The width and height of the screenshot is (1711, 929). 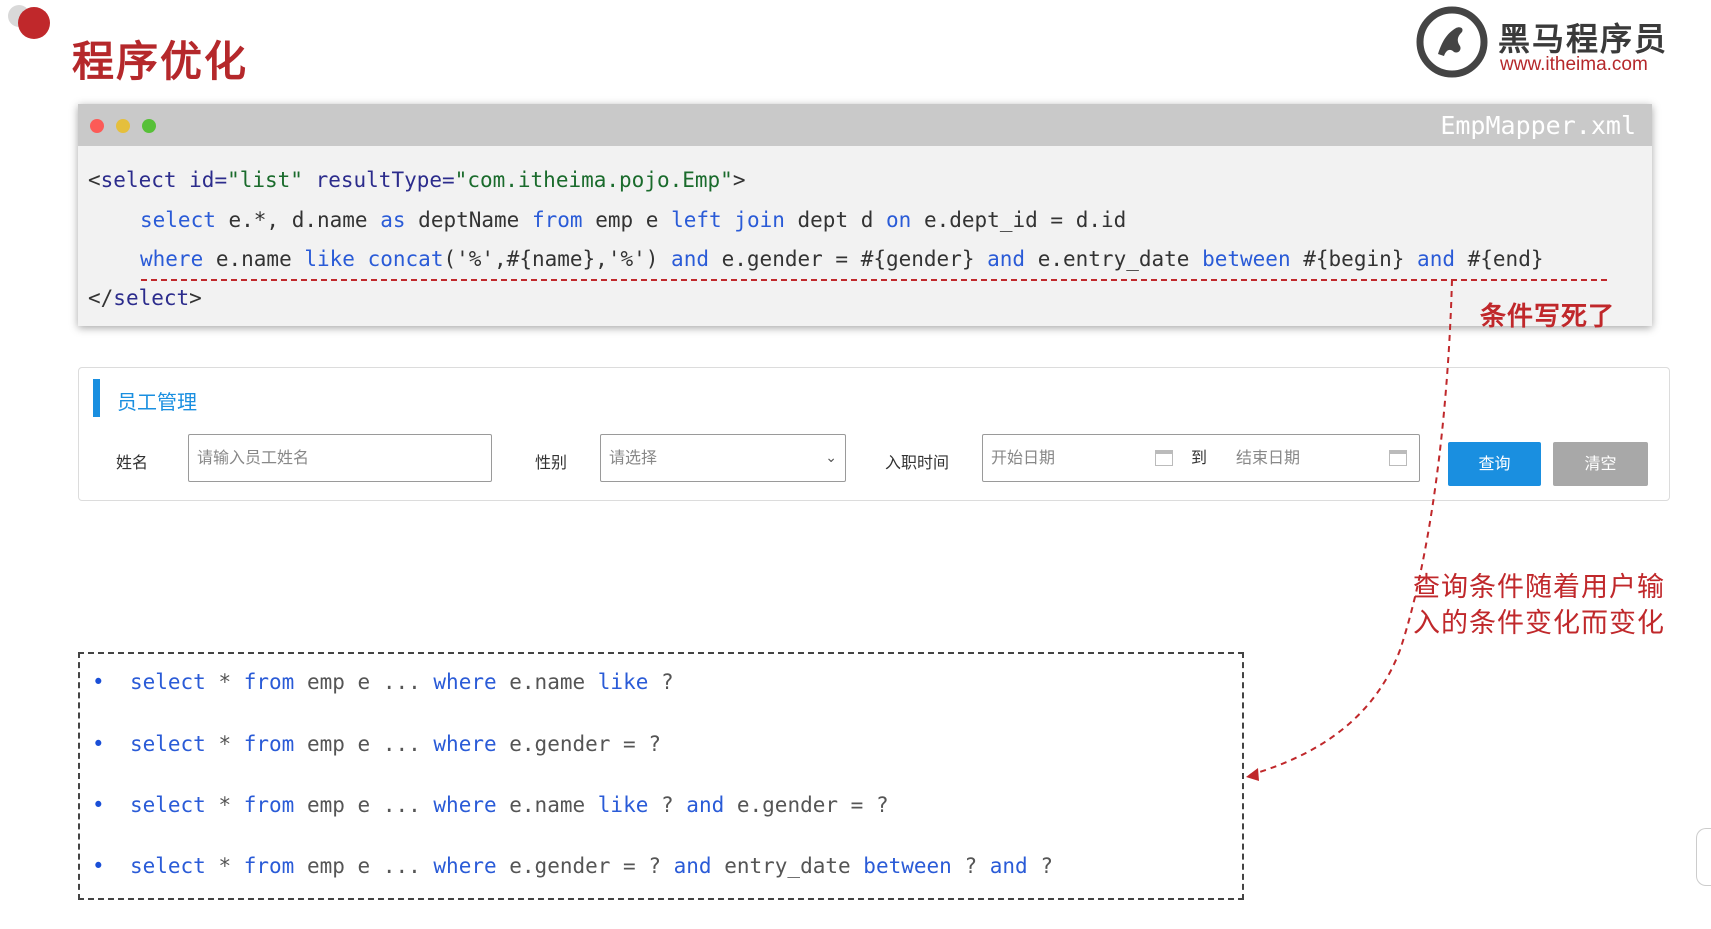 I want to click on close-dot-icon, so click(x=97, y=126).